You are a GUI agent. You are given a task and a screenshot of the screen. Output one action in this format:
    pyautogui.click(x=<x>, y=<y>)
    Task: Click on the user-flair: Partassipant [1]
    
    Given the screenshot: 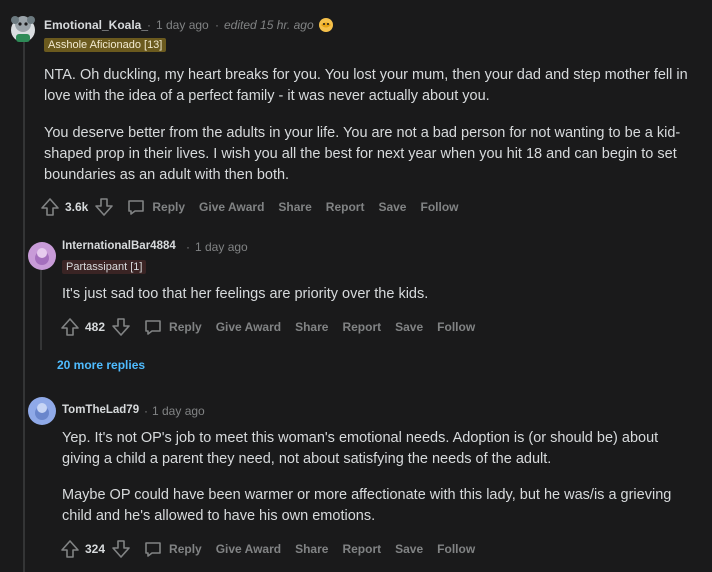 What is the action you would take?
    pyautogui.click(x=104, y=267)
    